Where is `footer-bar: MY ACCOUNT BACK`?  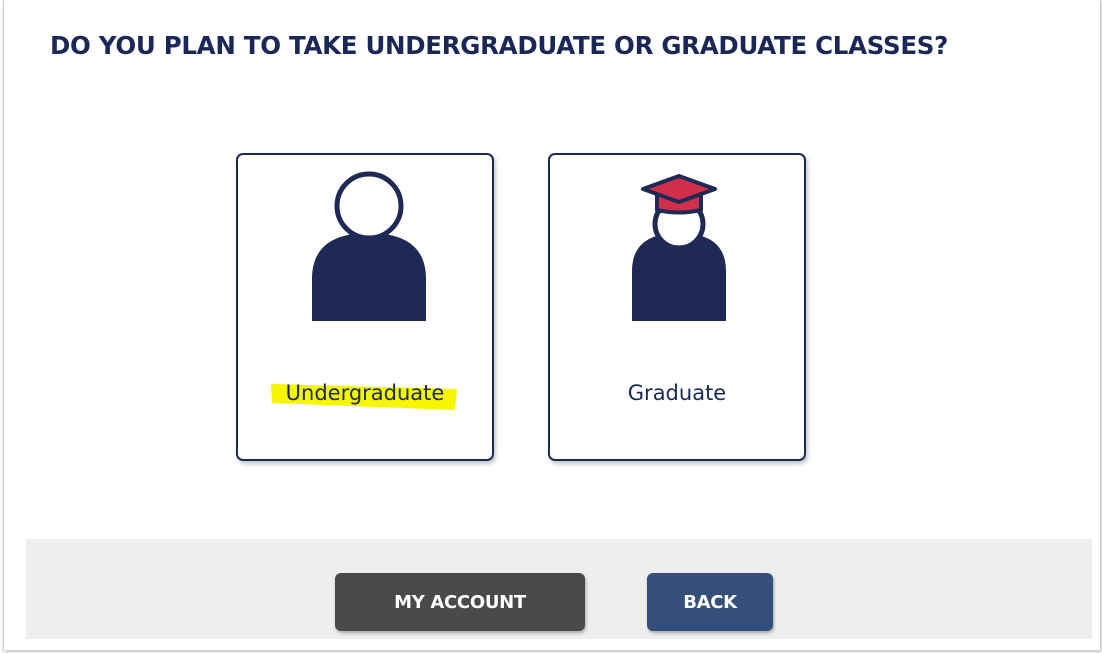 footer-bar: MY ACCOUNT BACK is located at coordinates (559, 589).